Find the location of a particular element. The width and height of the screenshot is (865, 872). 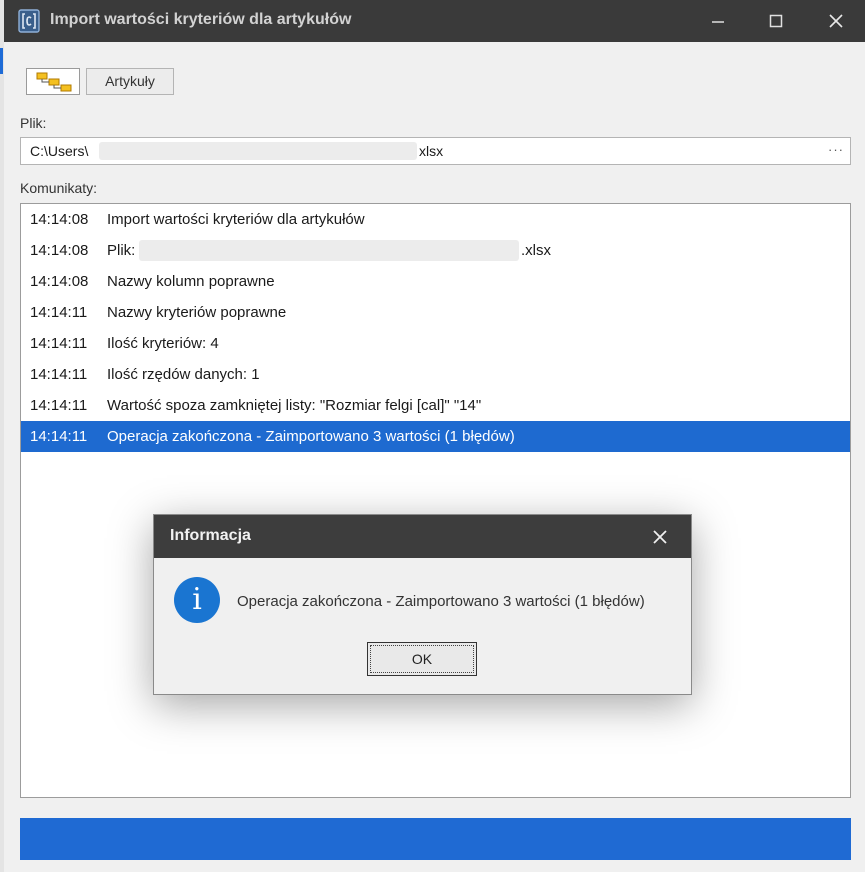

app-icon is located at coordinates (29, 21).